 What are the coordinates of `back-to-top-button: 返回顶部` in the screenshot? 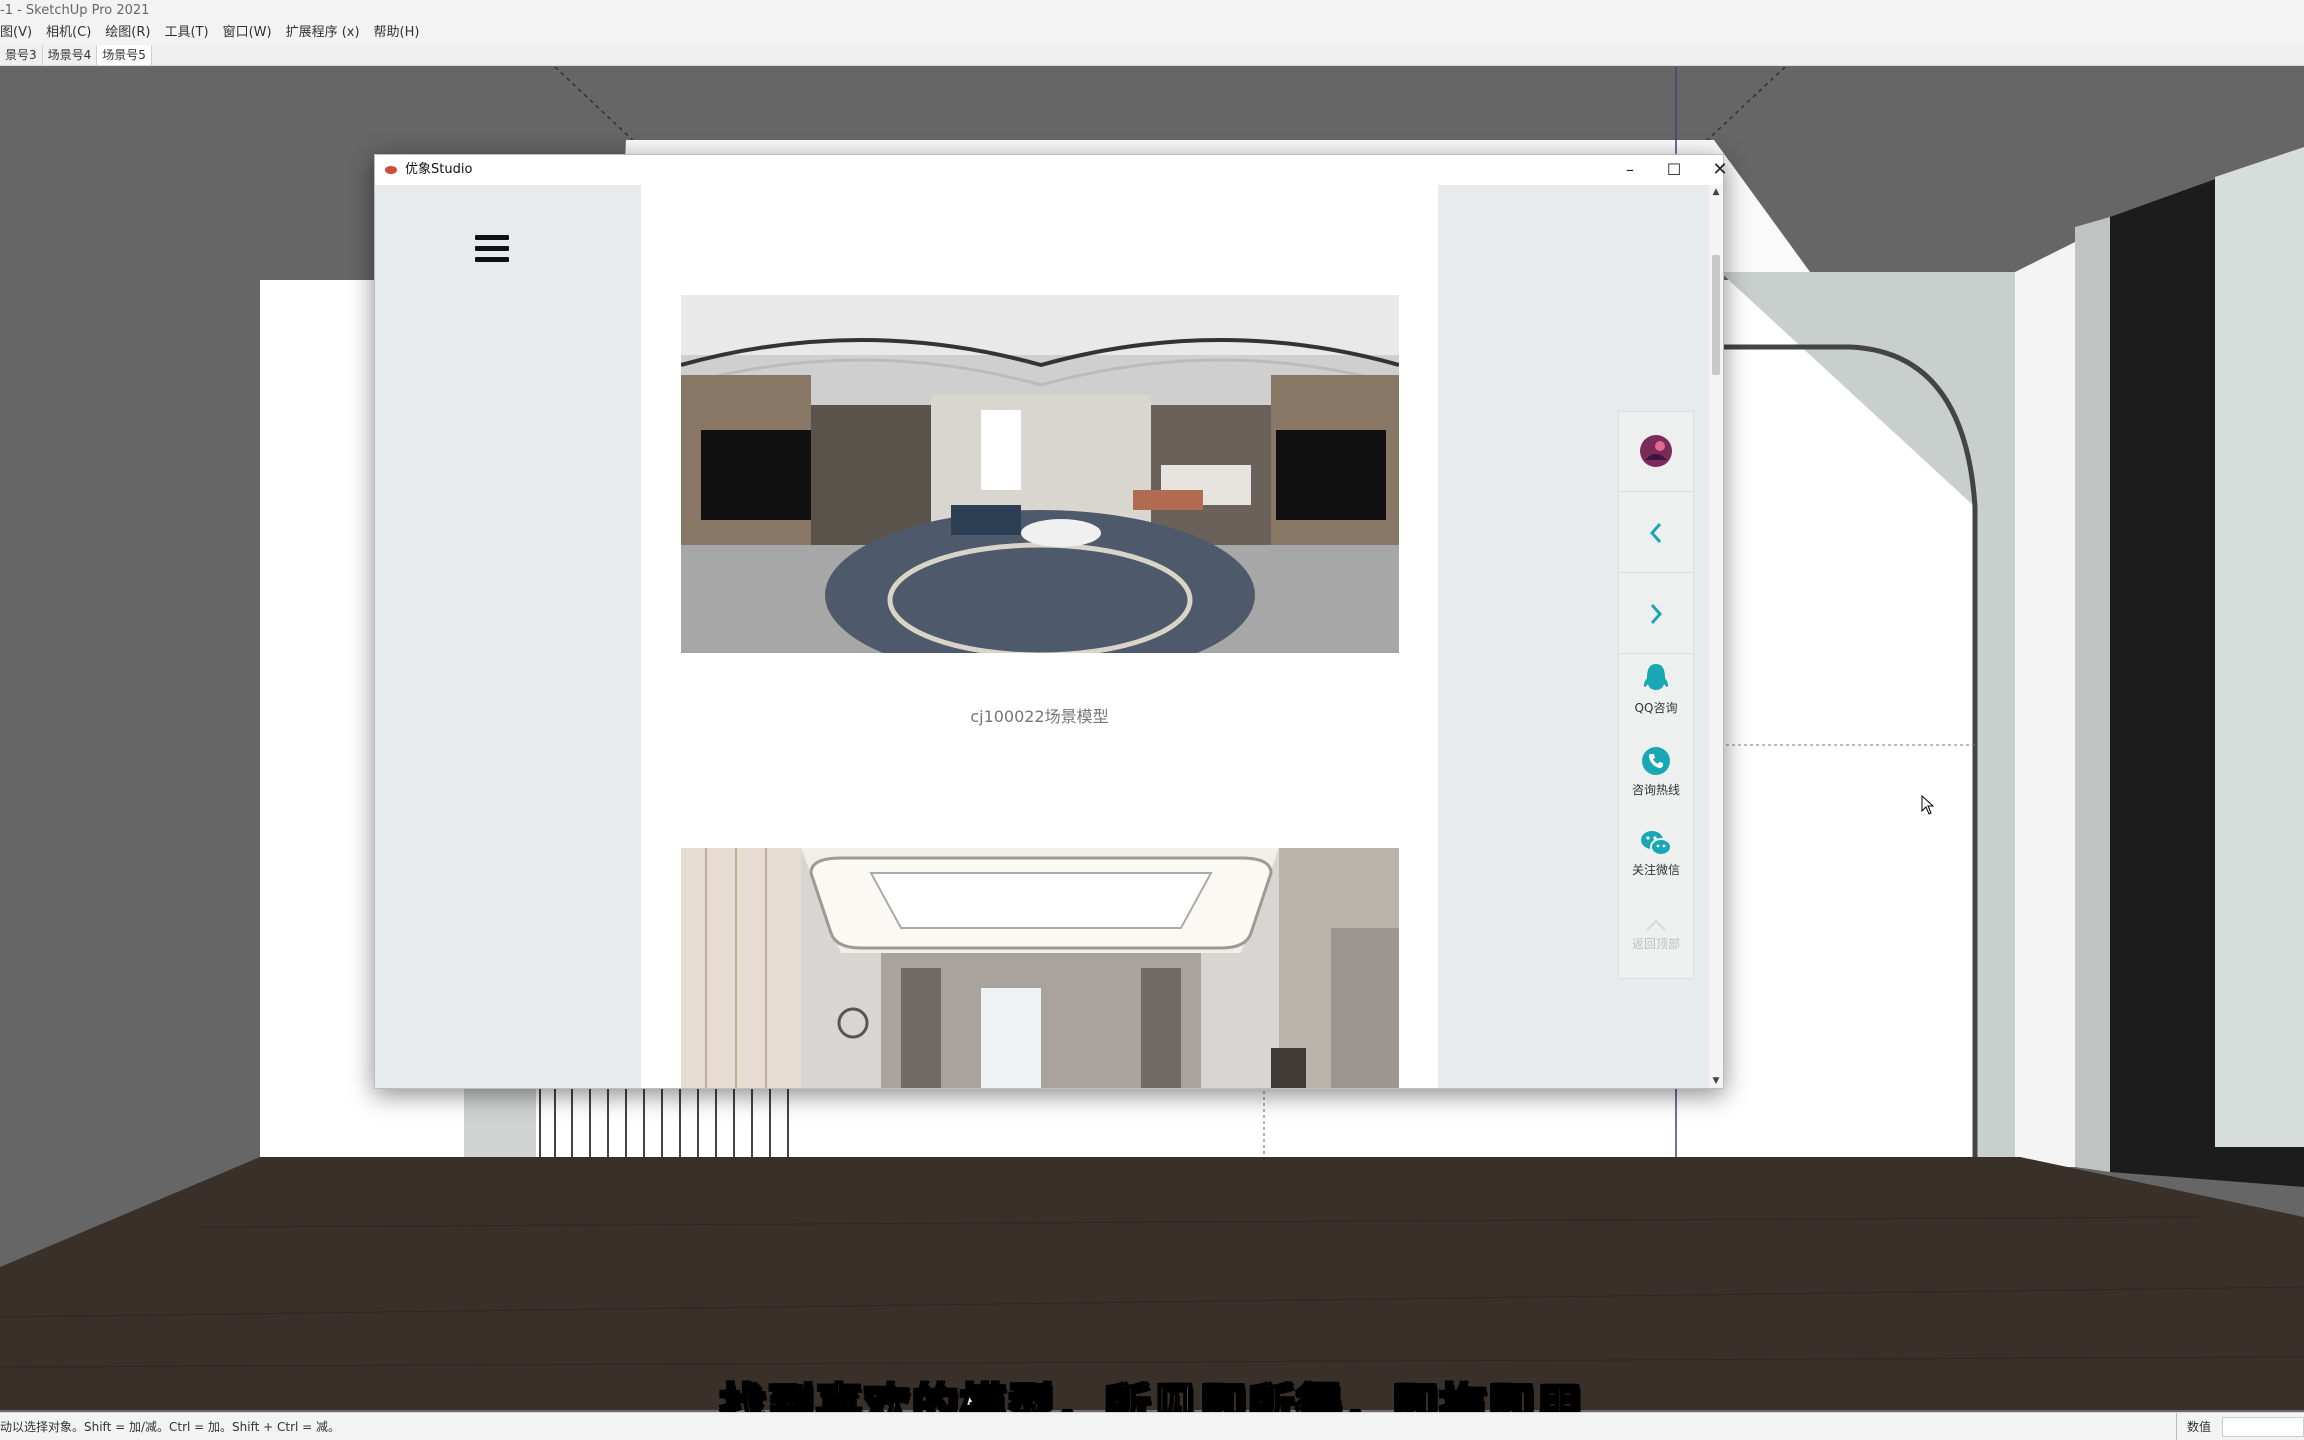 It's located at (1656, 945).